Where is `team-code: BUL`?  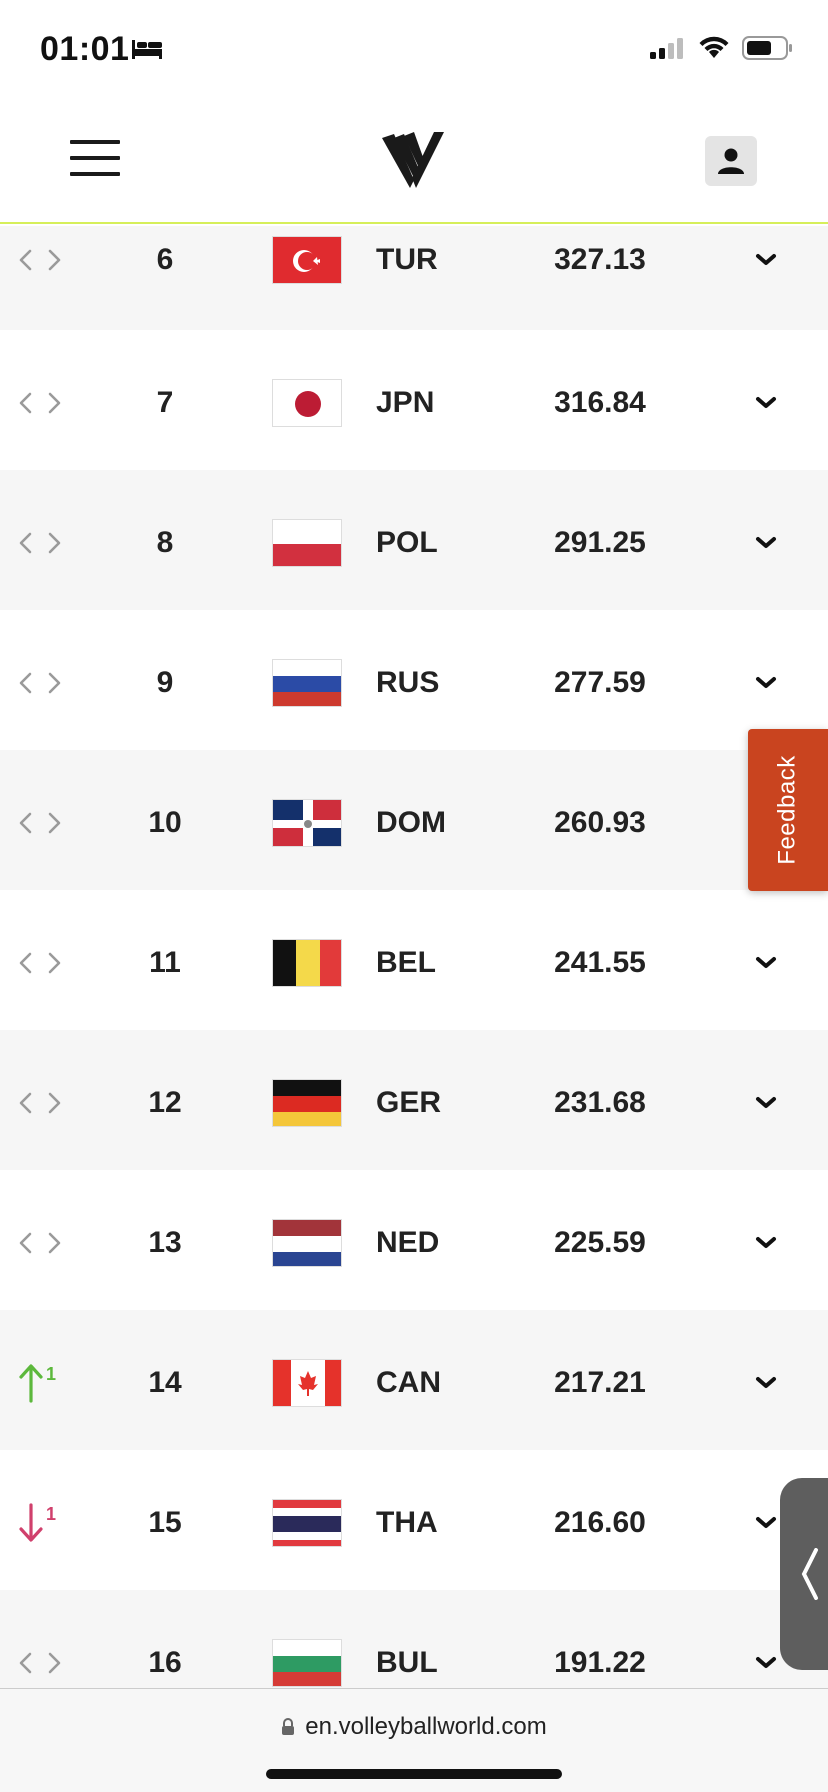
team-code: BUL is located at coordinates (407, 1662).